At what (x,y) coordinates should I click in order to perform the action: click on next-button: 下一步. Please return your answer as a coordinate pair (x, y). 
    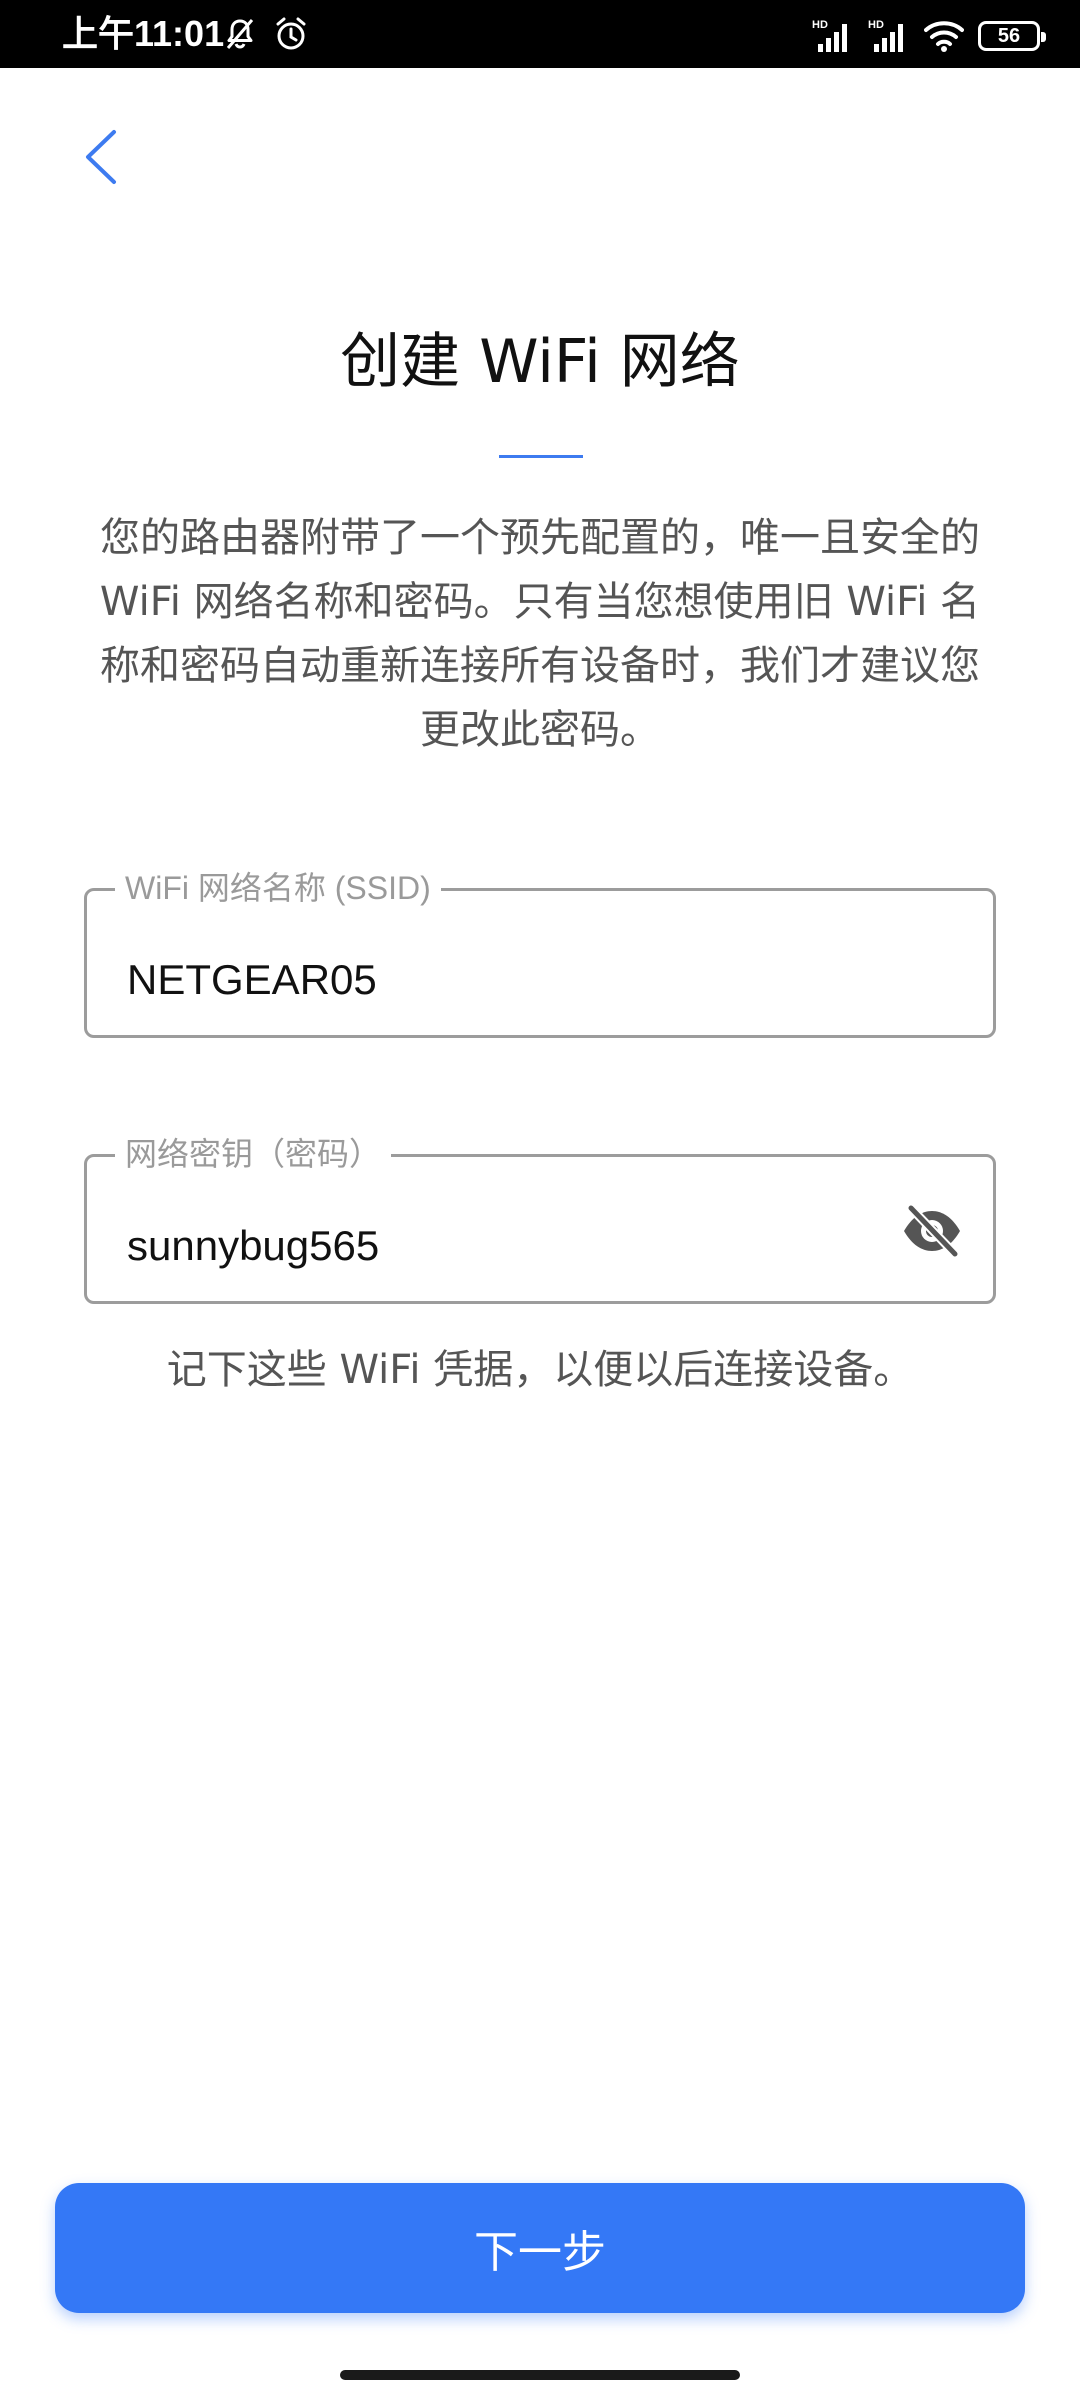
    Looking at the image, I should click on (540, 2248).